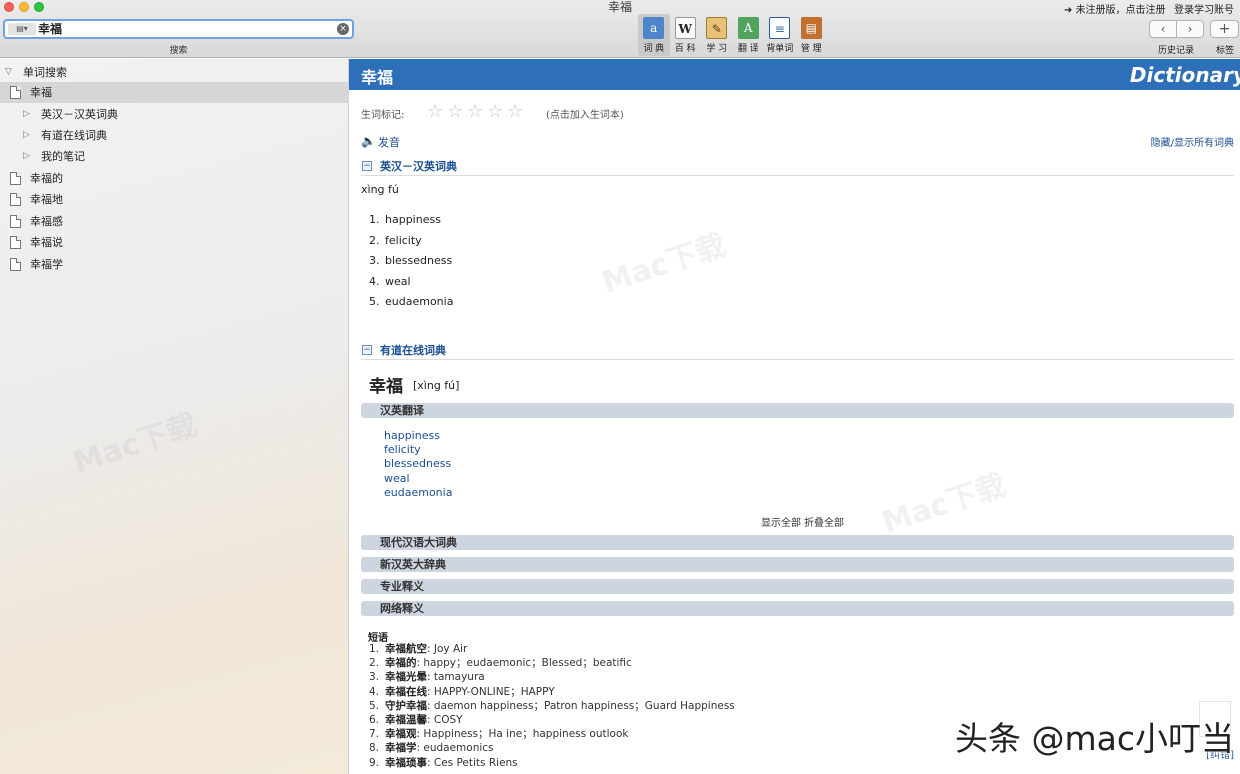  What do you see at coordinates (794, 74) in the screenshot?
I see `entry-header: 幸福 Dictionary` at bounding box center [794, 74].